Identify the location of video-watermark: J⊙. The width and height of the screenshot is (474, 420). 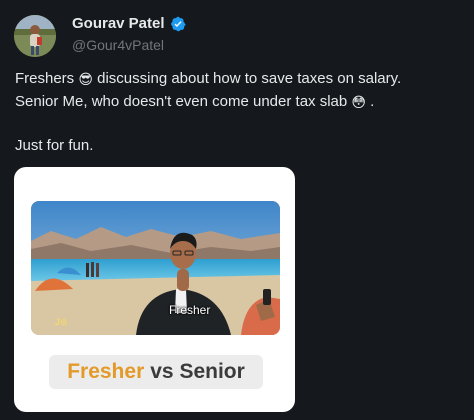
(61, 322).